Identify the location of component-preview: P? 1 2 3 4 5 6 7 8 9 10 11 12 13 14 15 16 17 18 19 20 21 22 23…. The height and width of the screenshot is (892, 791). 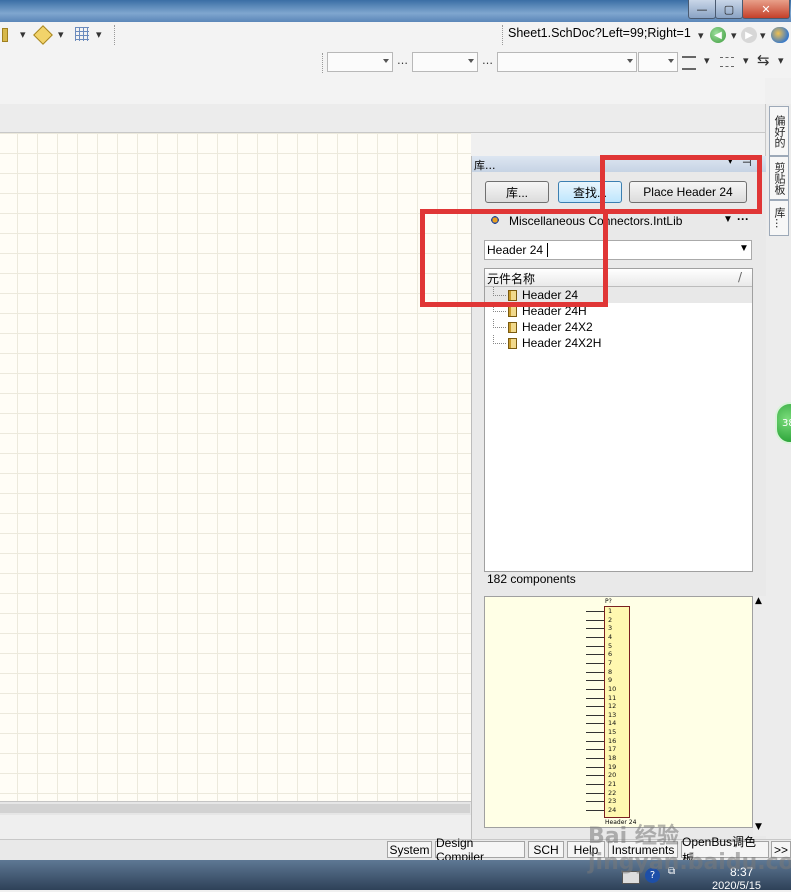
(618, 712).